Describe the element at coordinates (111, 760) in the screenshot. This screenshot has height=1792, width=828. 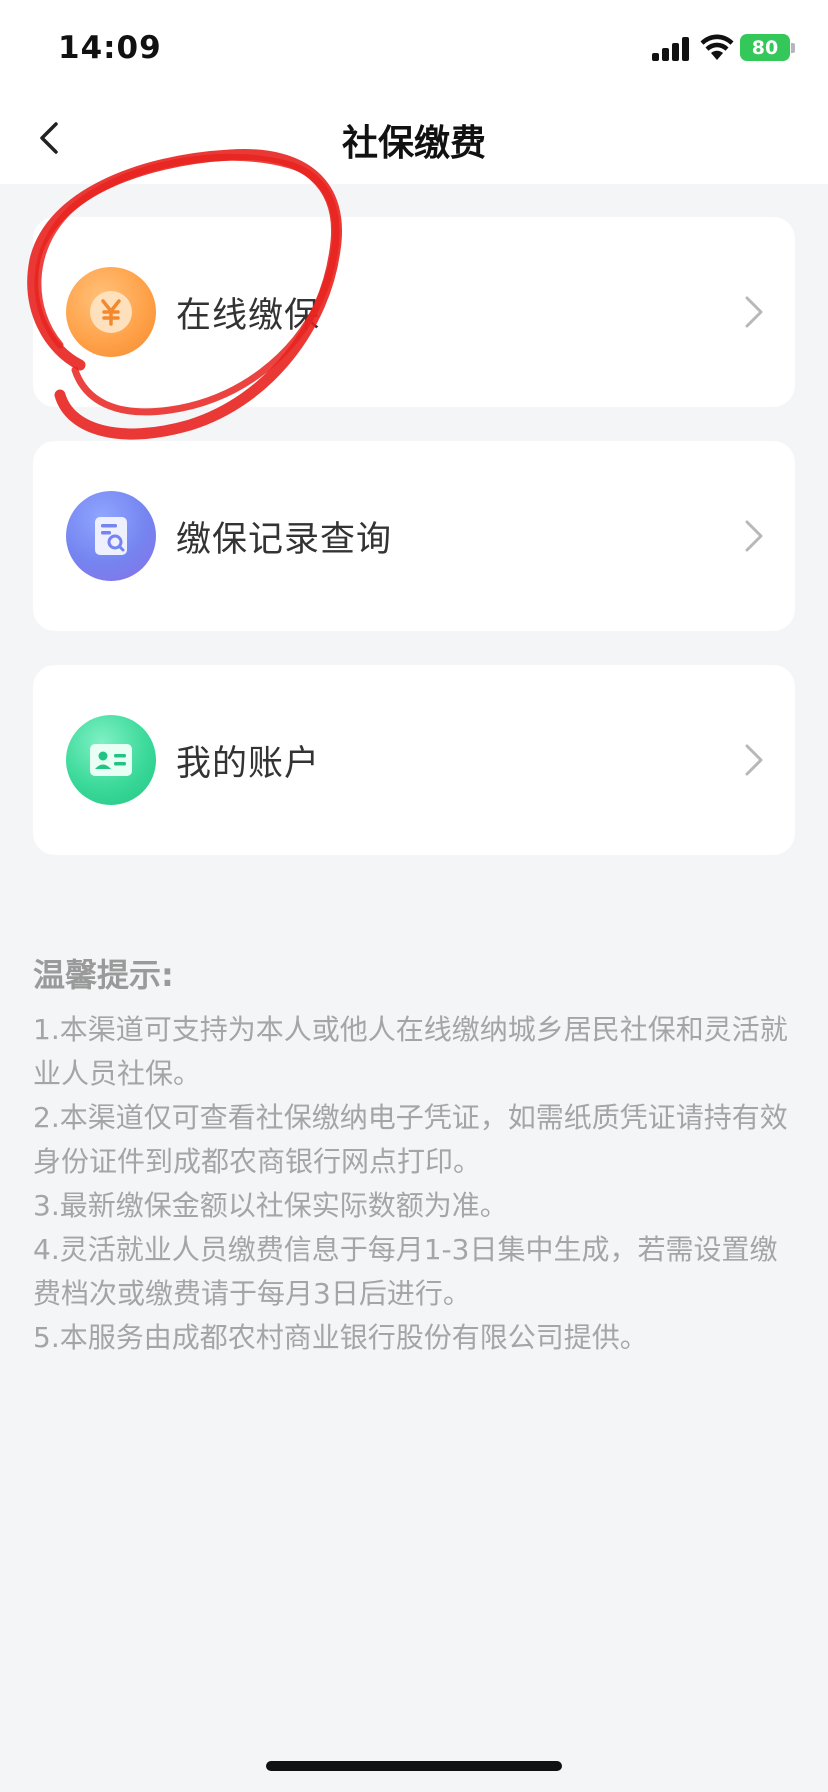
I see `id-card-icon` at that location.